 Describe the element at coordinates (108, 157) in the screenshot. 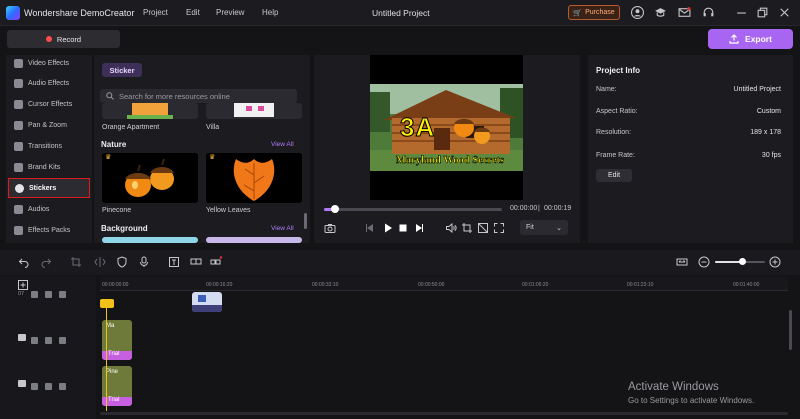

I see `premium-crown-icon: ♛` at that location.